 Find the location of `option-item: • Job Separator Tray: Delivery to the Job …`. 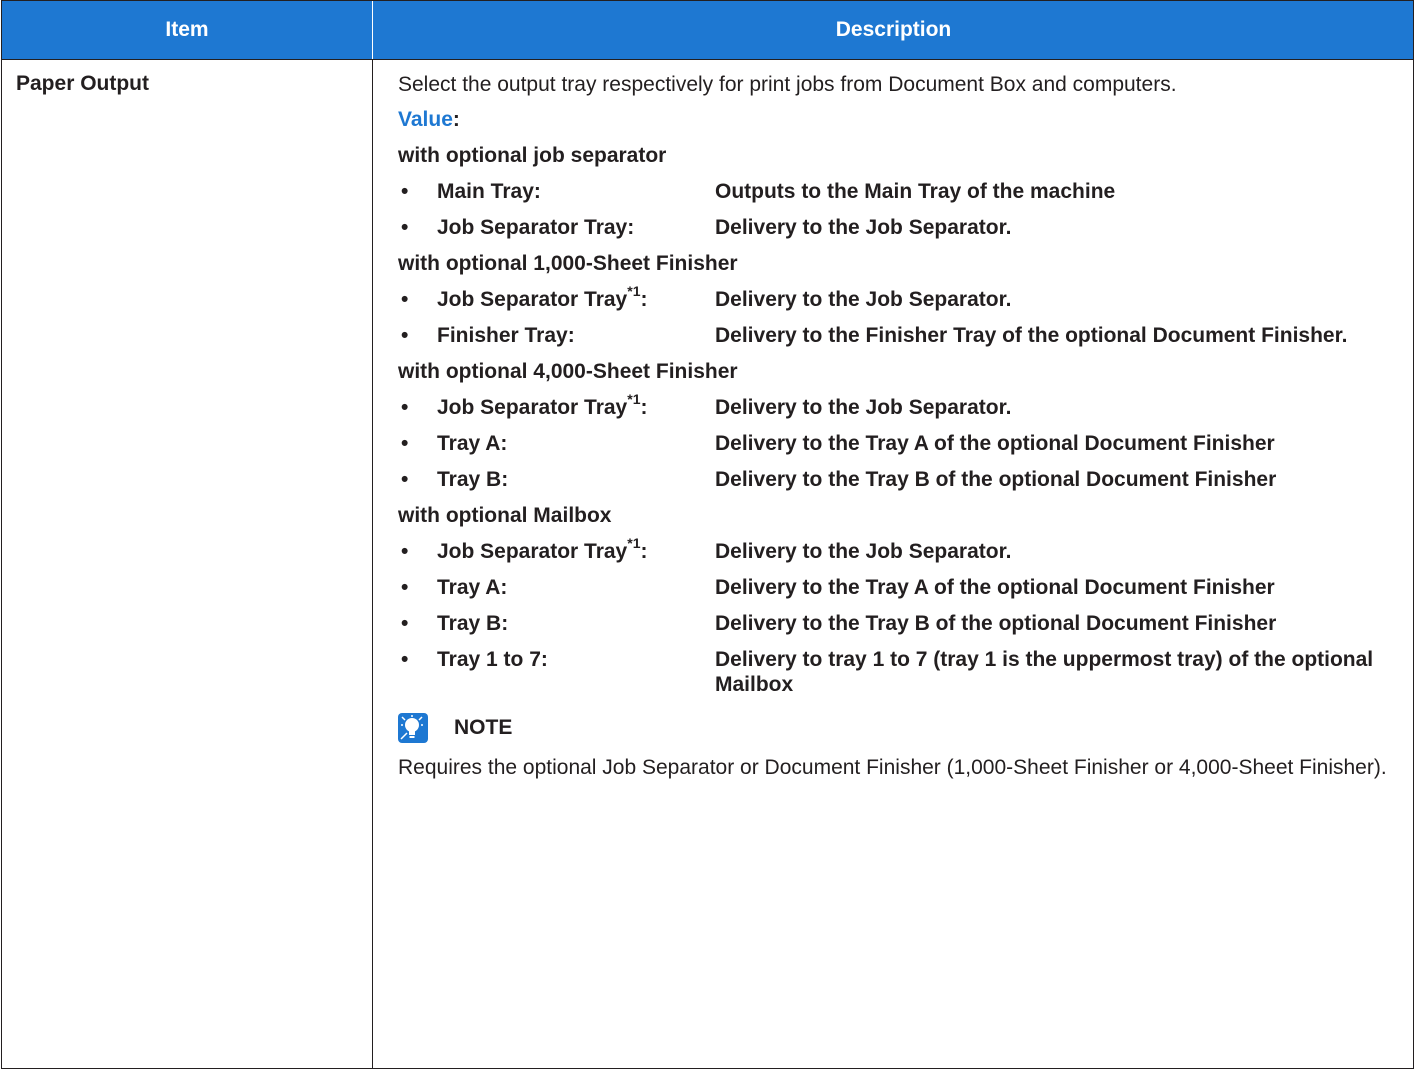

option-item: • Job Separator Tray: Delivery to the Job … is located at coordinates (898, 227).